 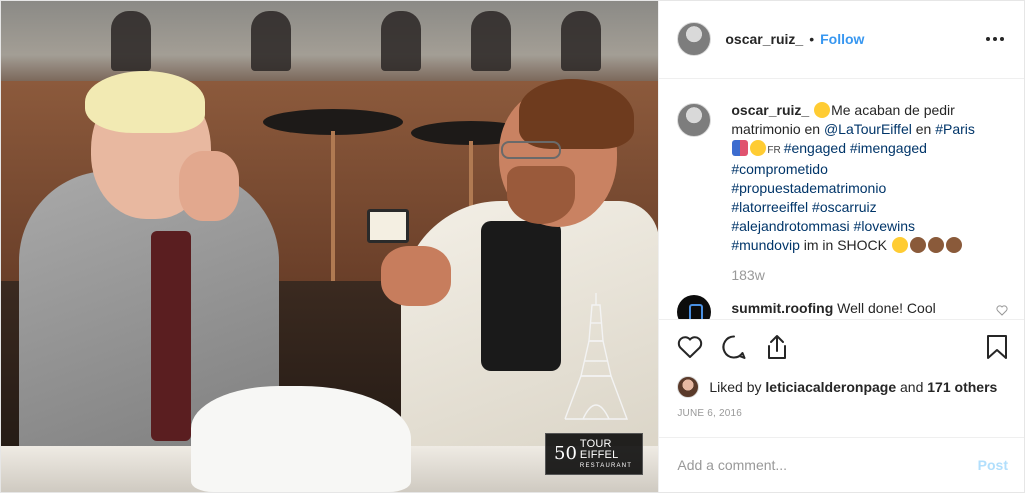 What do you see at coordinates (596, 356) in the screenshot?
I see `eiffel-tower-icon` at bounding box center [596, 356].